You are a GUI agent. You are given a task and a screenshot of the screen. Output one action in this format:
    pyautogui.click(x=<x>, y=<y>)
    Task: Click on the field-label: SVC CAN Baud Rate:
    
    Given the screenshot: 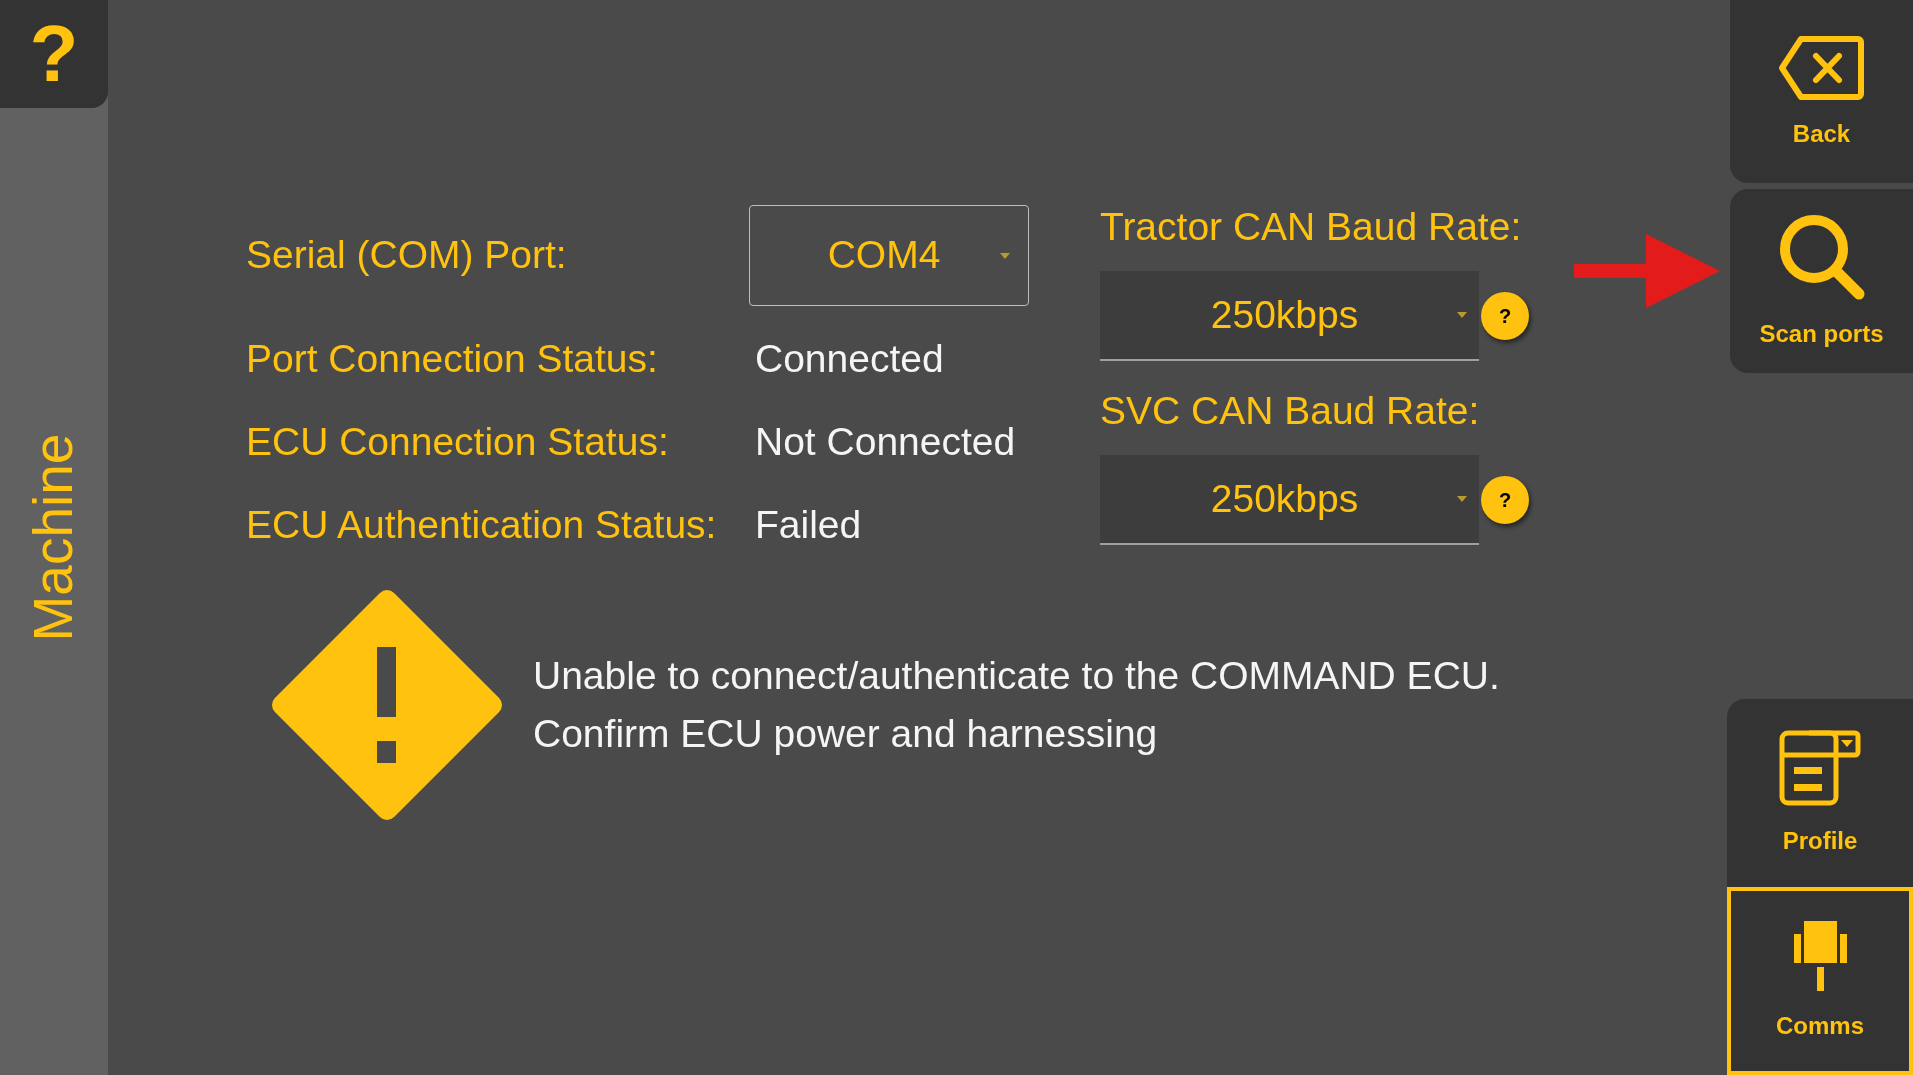 What is the action you would take?
    pyautogui.click(x=1290, y=410)
    